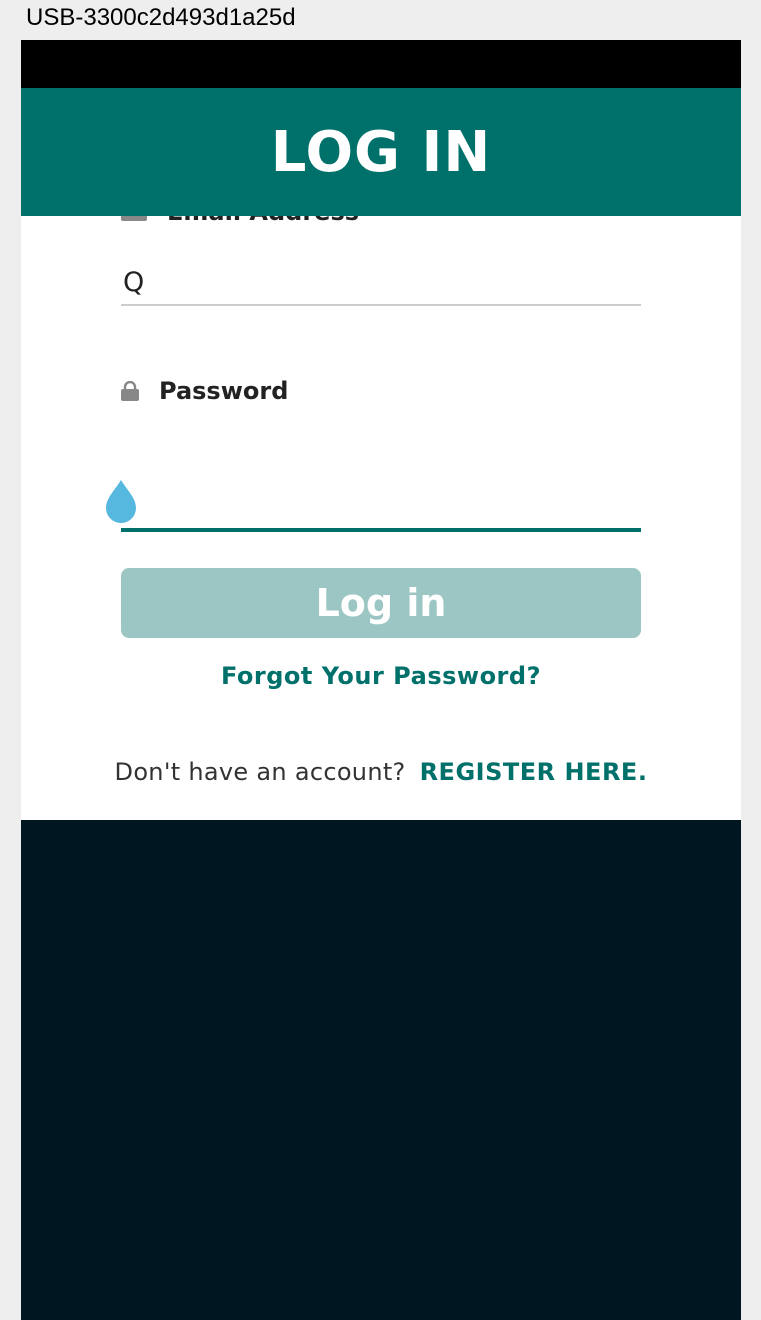 This screenshot has width=761, height=1320. I want to click on email-label-row: Email Address, so click(240, 221).